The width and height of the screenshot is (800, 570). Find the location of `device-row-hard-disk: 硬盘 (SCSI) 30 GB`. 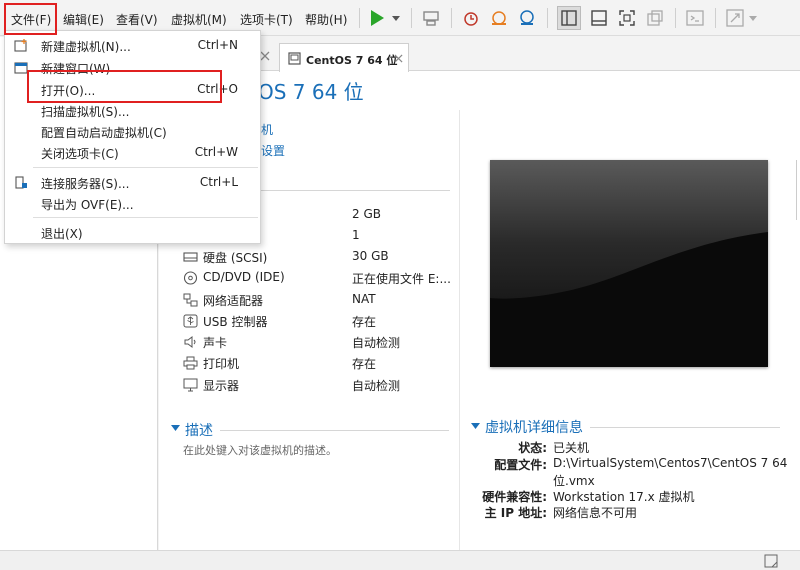

device-row-hard-disk: 硬盘 (SCSI) 30 GB is located at coordinates (323, 257).